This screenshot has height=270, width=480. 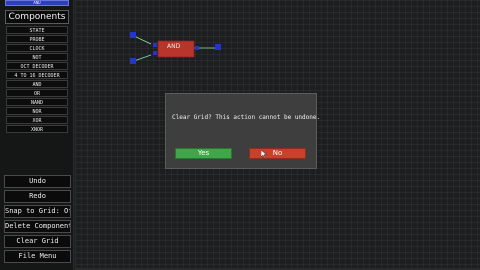 What do you see at coordinates (197, 48) in the screenshot?
I see `gate-output-pin` at bounding box center [197, 48].